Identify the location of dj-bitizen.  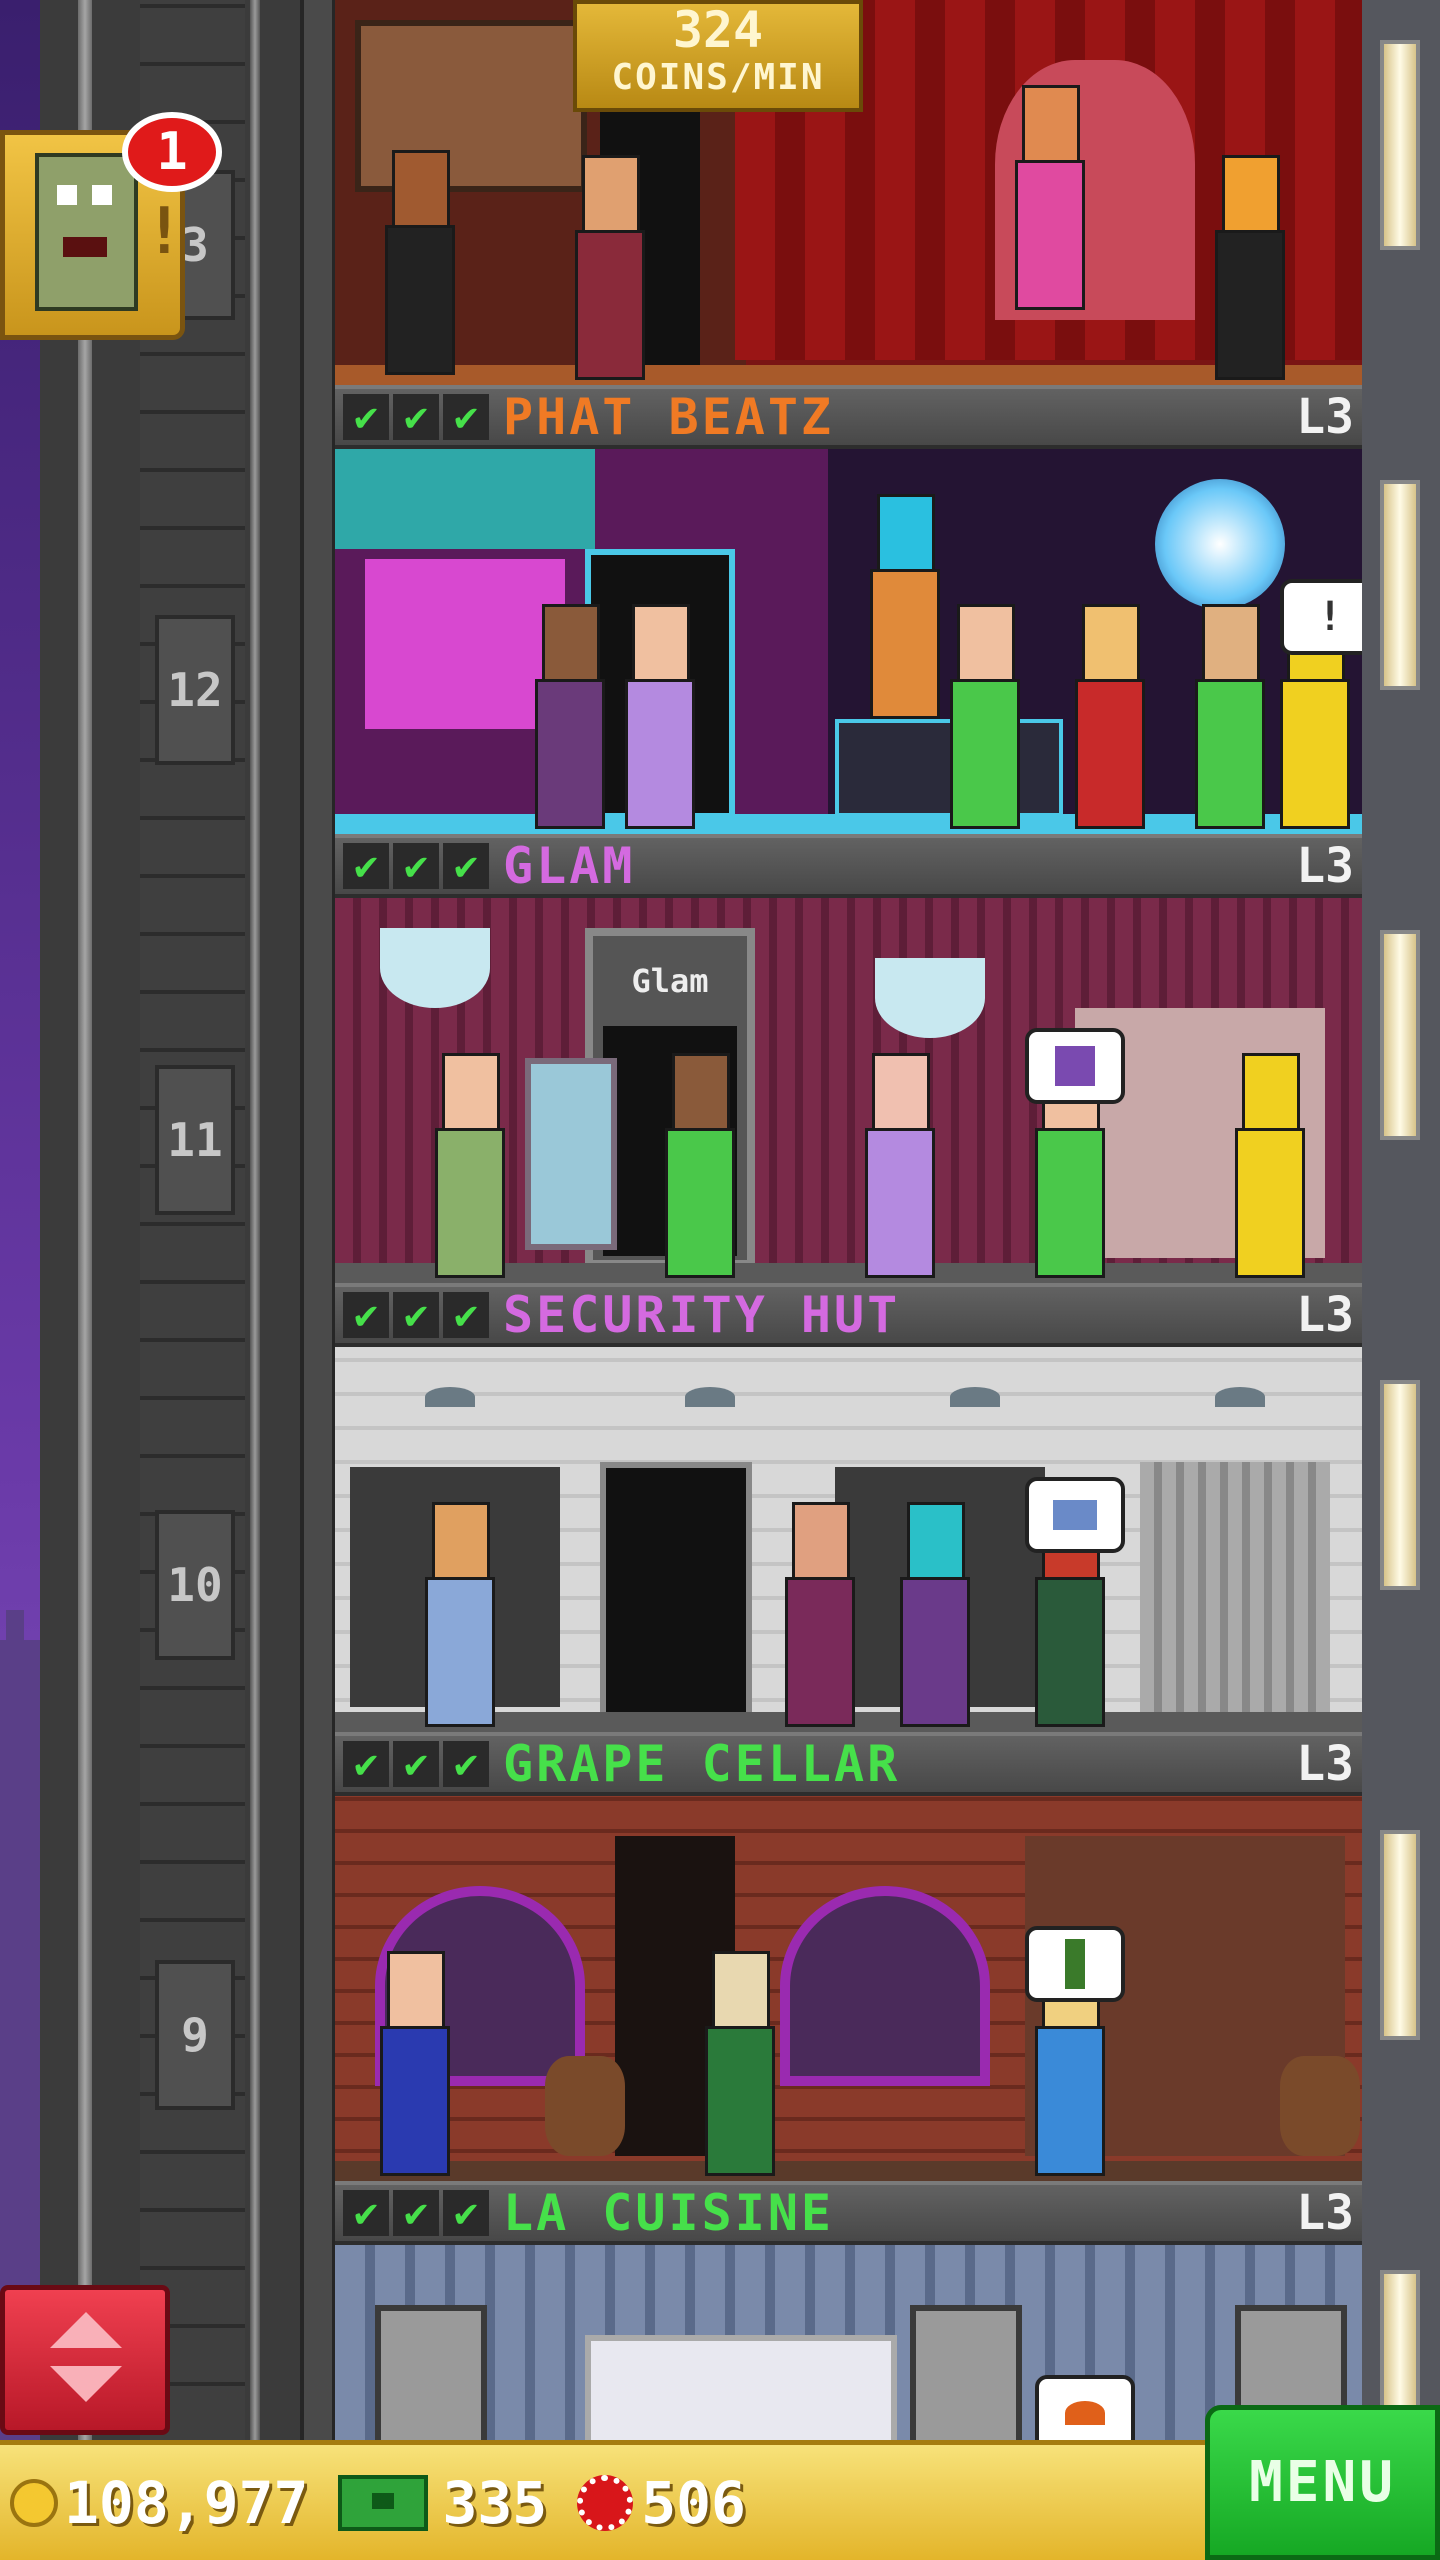
(905, 606).